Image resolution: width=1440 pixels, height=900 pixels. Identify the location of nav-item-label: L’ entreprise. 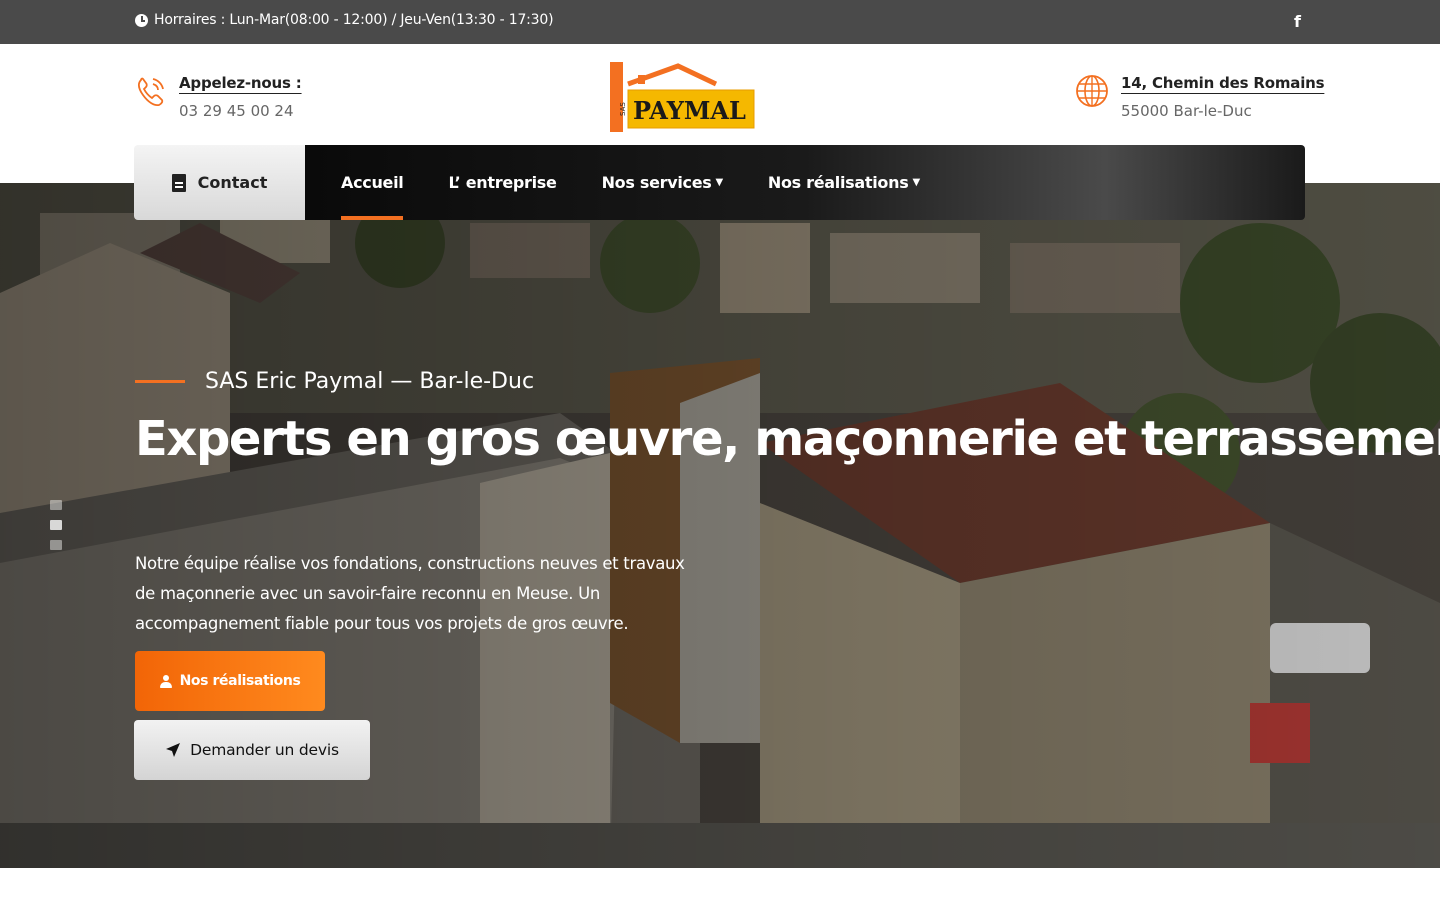
(502, 182).